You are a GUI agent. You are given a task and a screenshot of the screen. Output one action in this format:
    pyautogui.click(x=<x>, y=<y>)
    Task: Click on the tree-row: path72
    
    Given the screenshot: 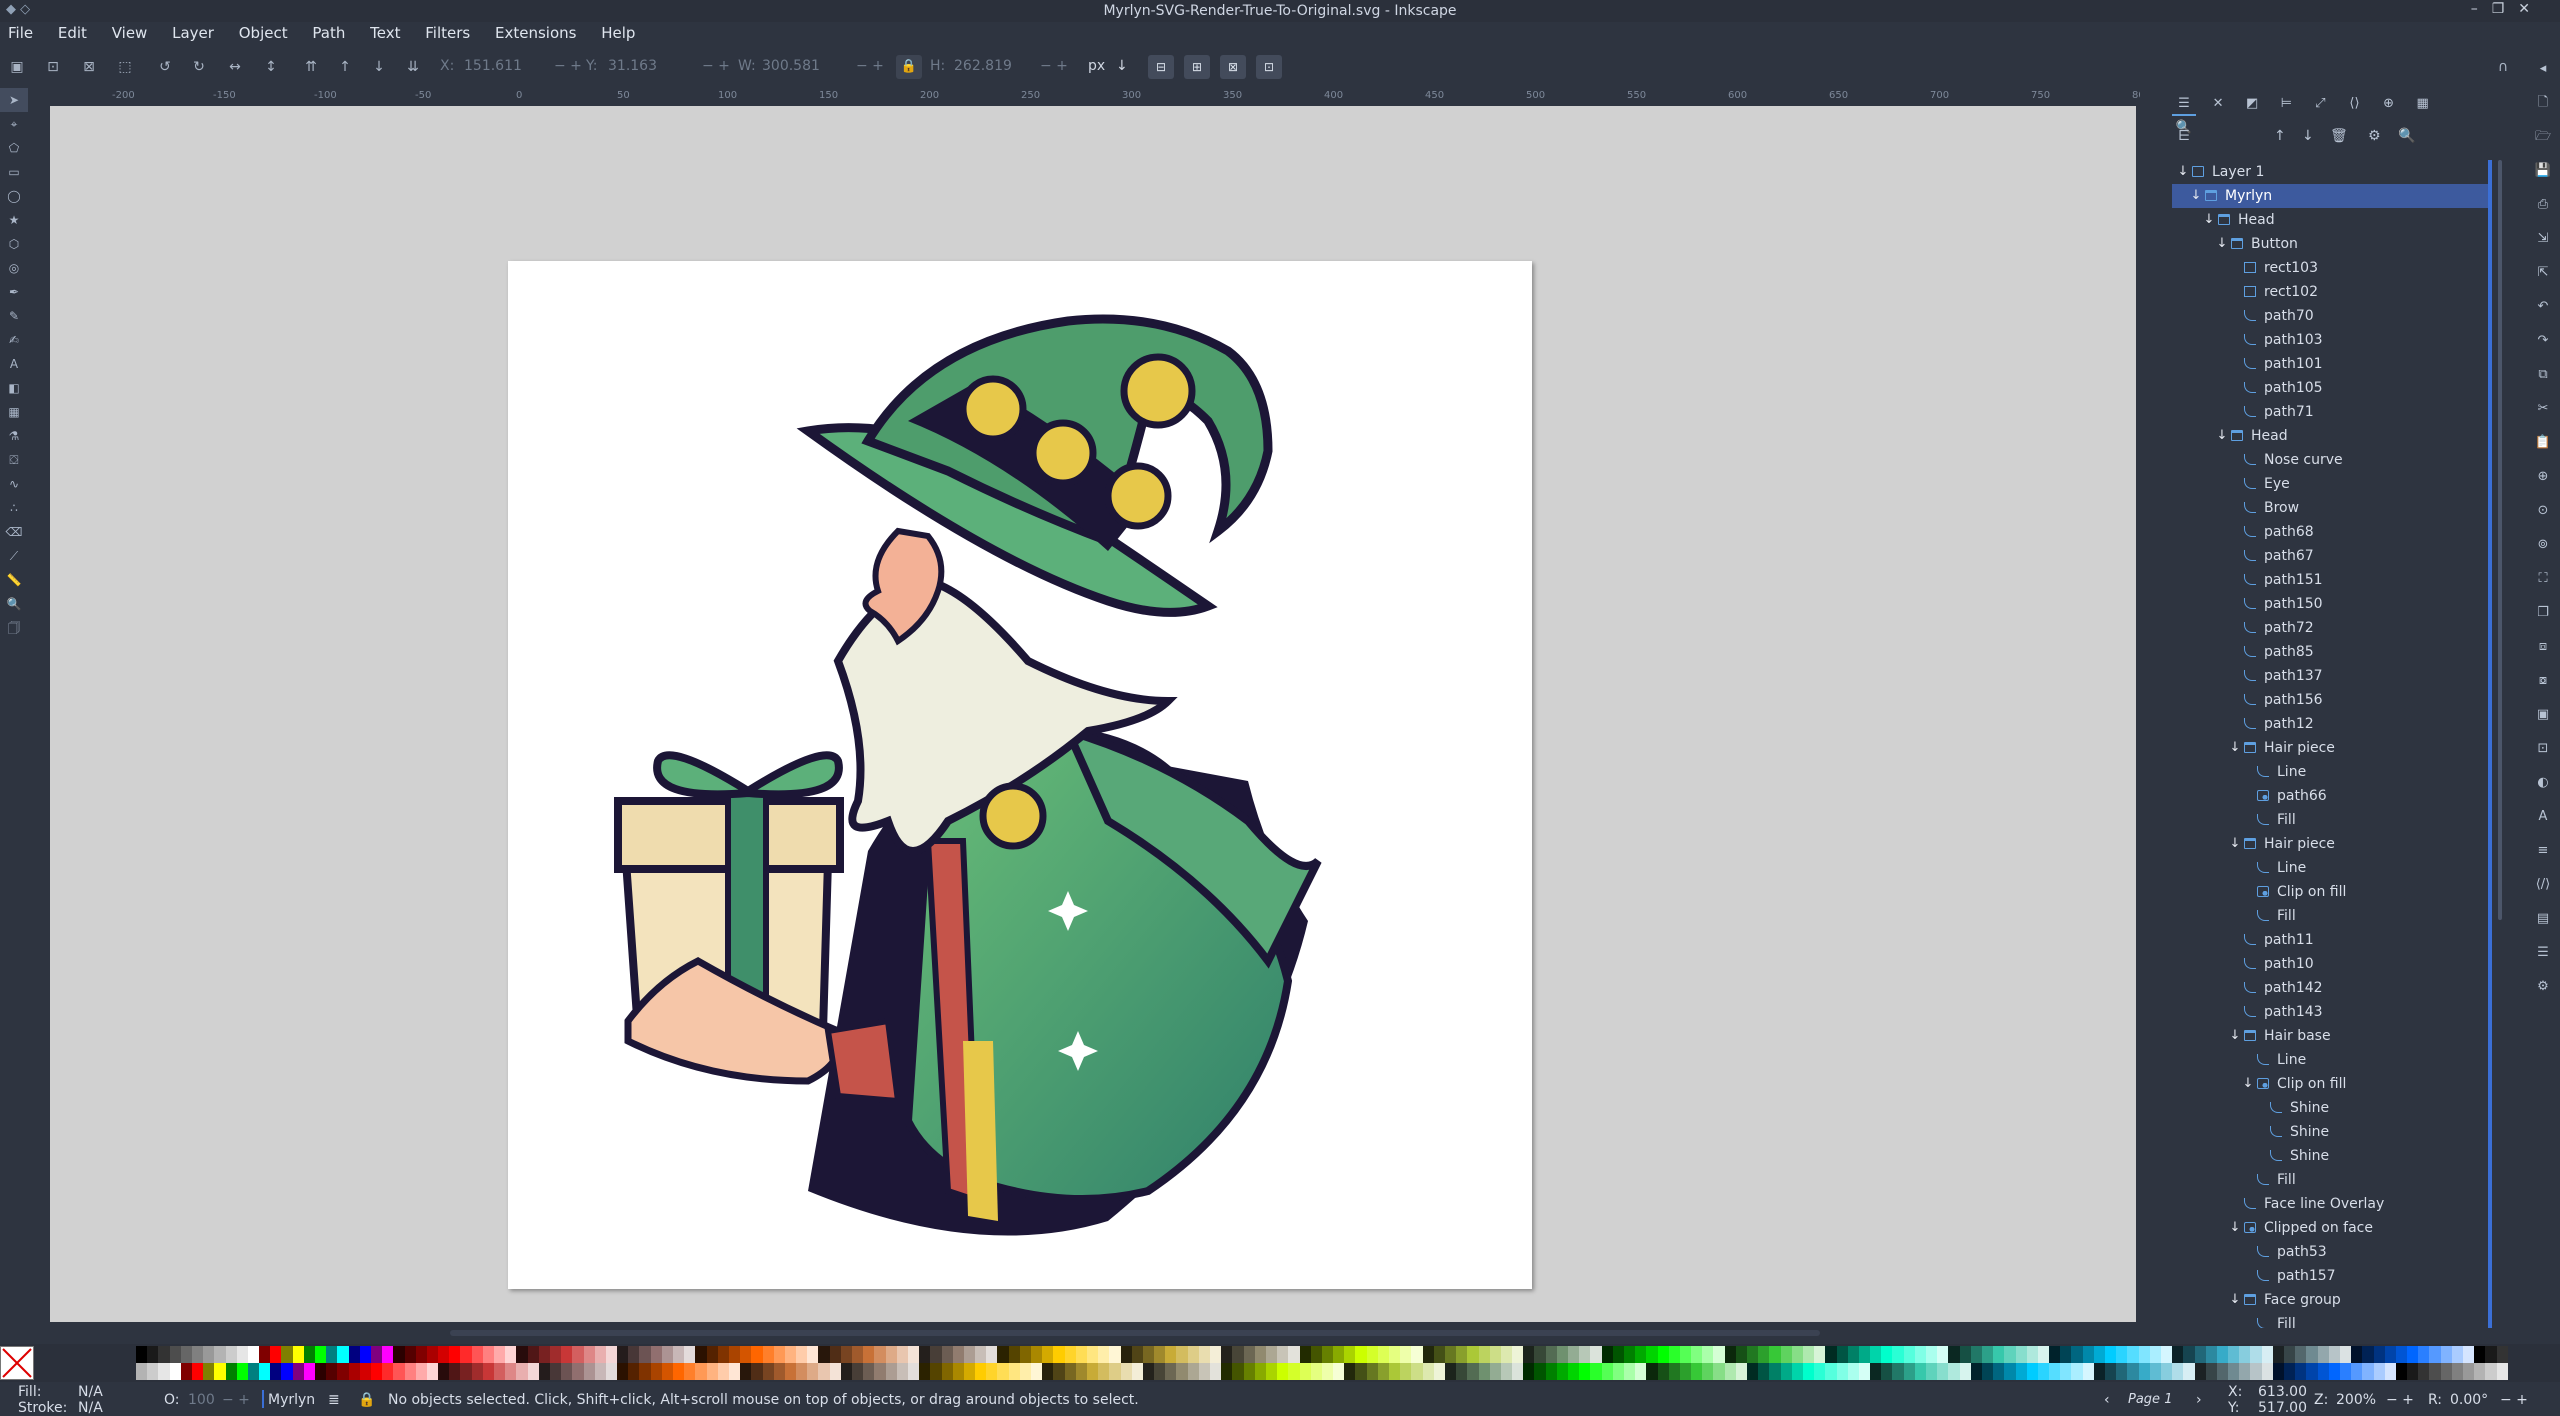 What is the action you would take?
    pyautogui.click(x=2331, y=628)
    